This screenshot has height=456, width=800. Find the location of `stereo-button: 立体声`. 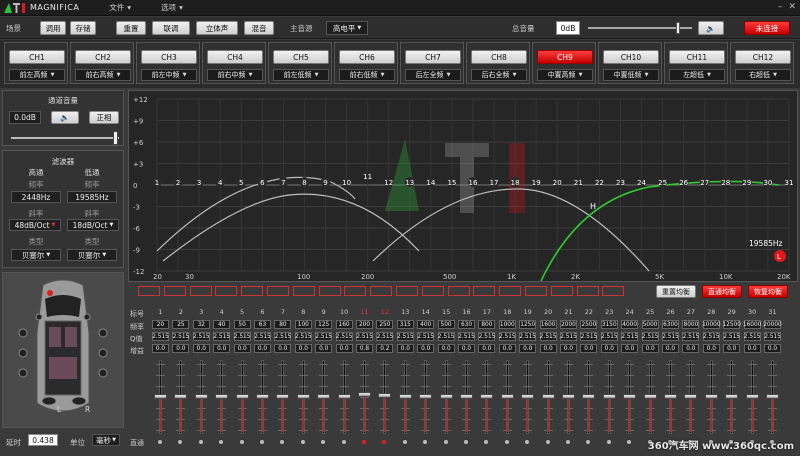

stereo-button: 立体声 is located at coordinates (217, 28).